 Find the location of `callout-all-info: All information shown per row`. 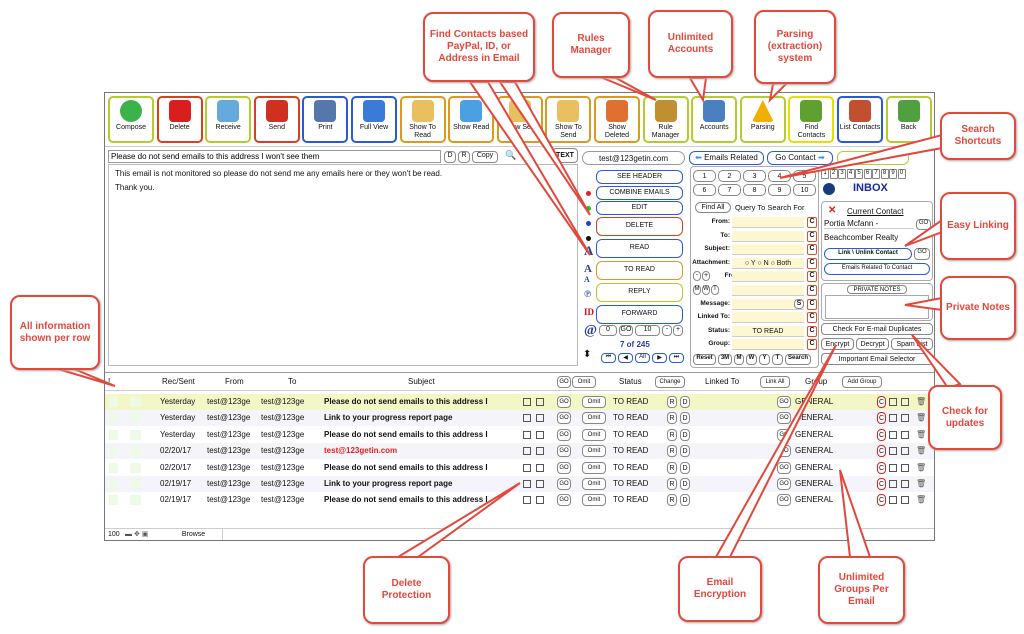

callout-all-info: All information shown per row is located at coordinates (55, 332).